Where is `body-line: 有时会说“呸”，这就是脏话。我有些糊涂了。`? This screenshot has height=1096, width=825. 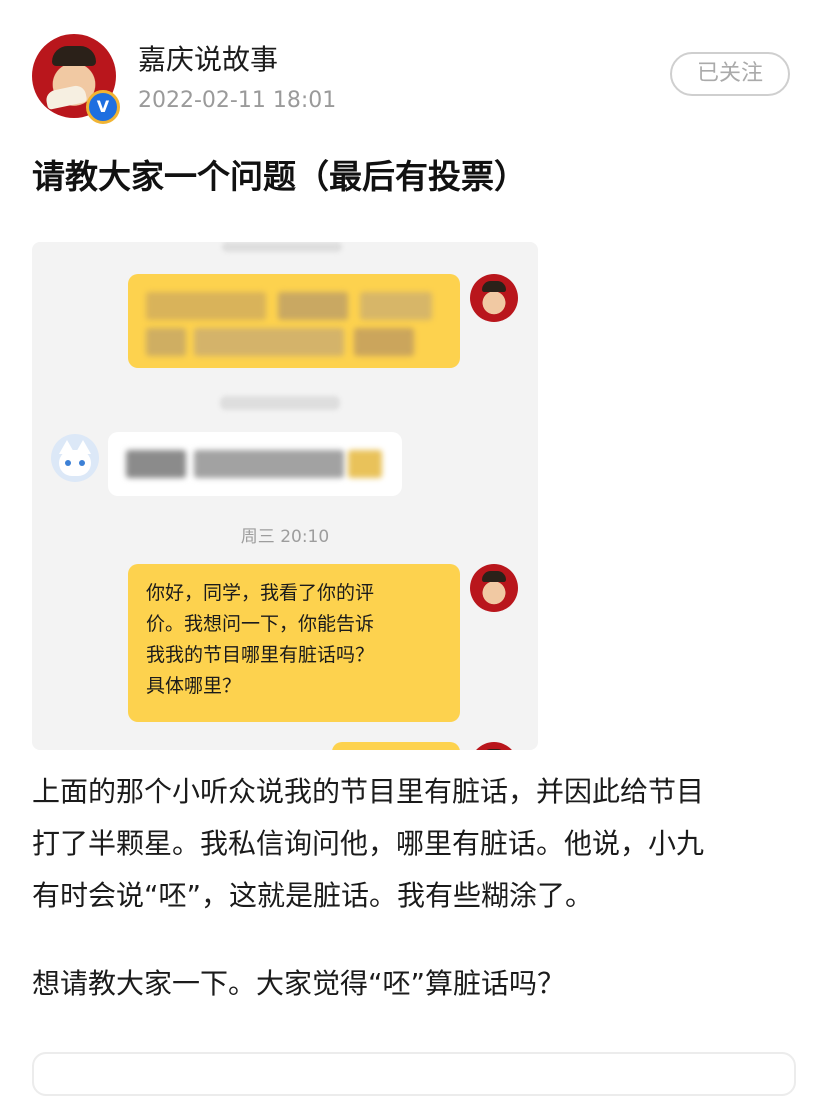 body-line: 有时会说“呸”，这就是脏话。我有些糊涂了。 is located at coordinates (313, 895).